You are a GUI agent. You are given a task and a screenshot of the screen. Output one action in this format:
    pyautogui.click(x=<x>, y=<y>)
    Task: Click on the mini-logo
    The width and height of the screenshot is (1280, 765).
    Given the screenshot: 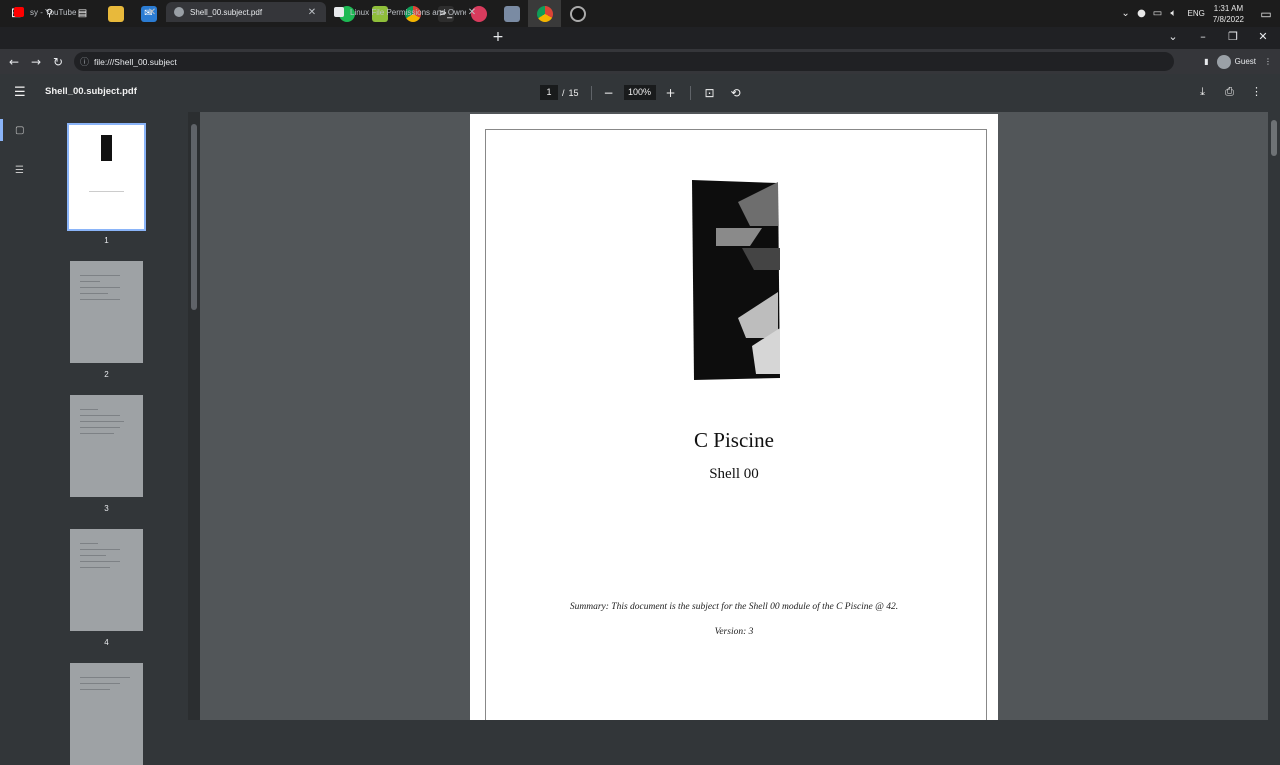 What is the action you would take?
    pyautogui.click(x=106, y=148)
    